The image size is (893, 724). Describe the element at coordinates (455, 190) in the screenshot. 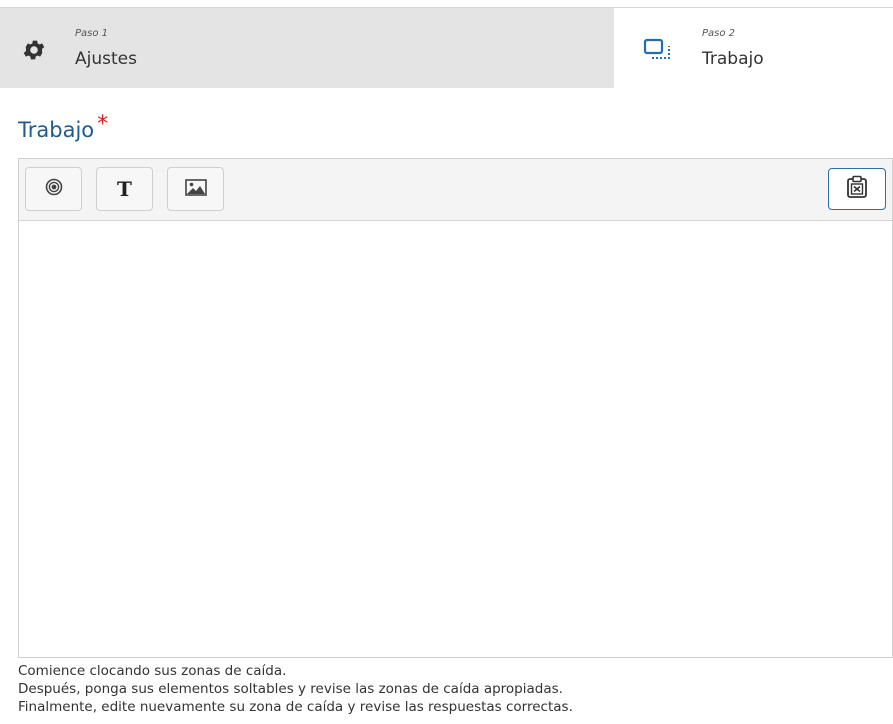

I see `editor-toolbar: T` at that location.